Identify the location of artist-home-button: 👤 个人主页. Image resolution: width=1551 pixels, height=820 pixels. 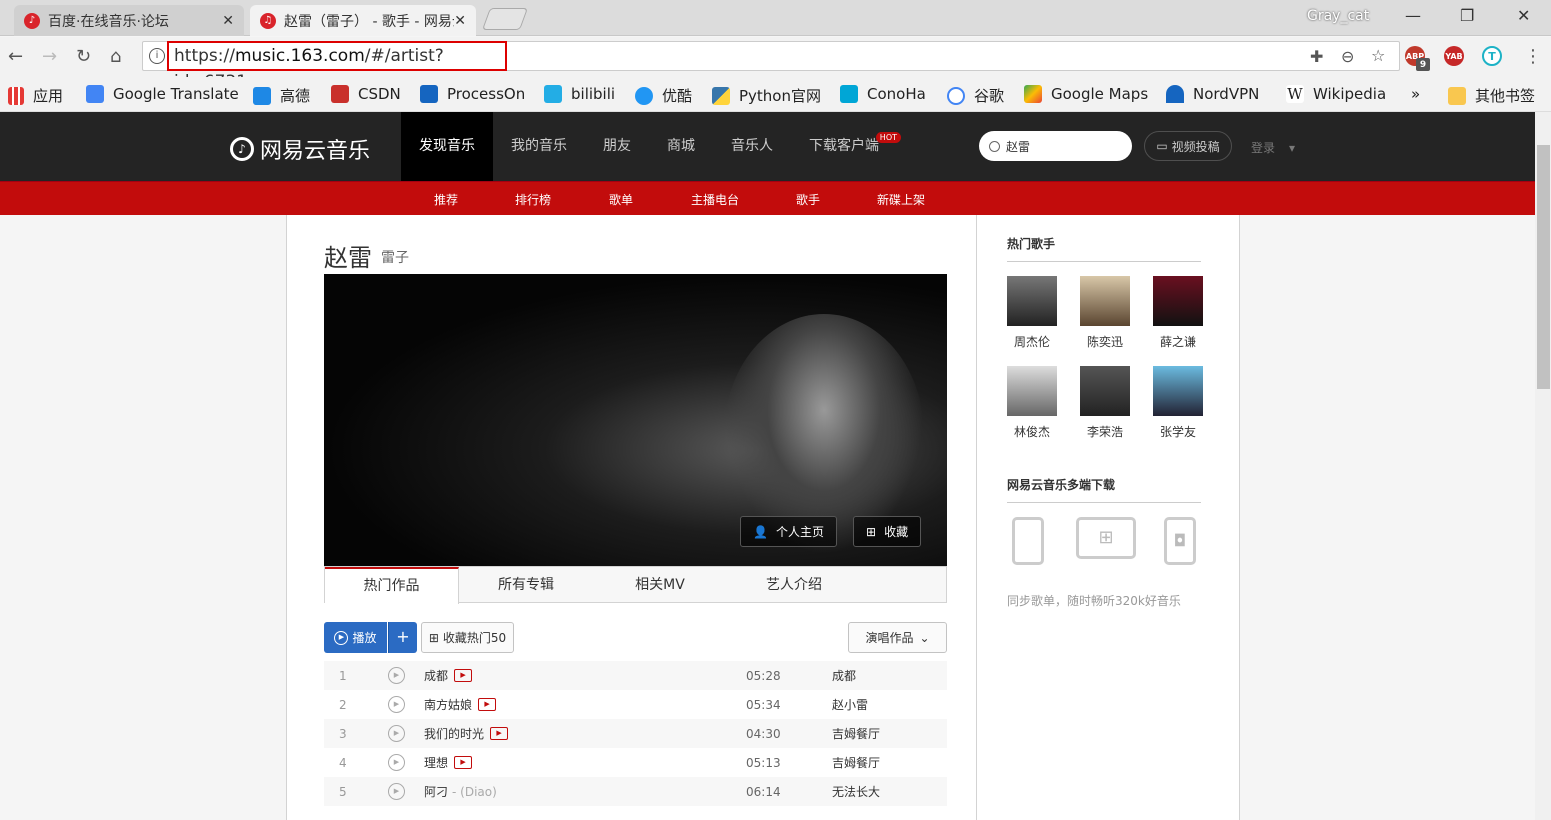
(788, 531).